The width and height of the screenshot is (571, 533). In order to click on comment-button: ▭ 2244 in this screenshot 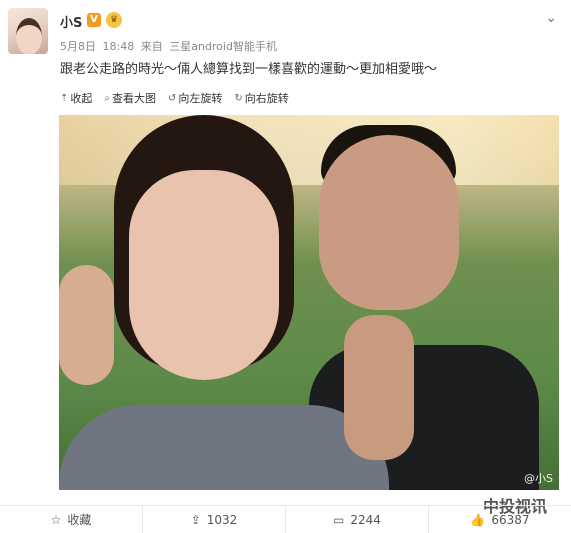, I will do `click(357, 519)`.